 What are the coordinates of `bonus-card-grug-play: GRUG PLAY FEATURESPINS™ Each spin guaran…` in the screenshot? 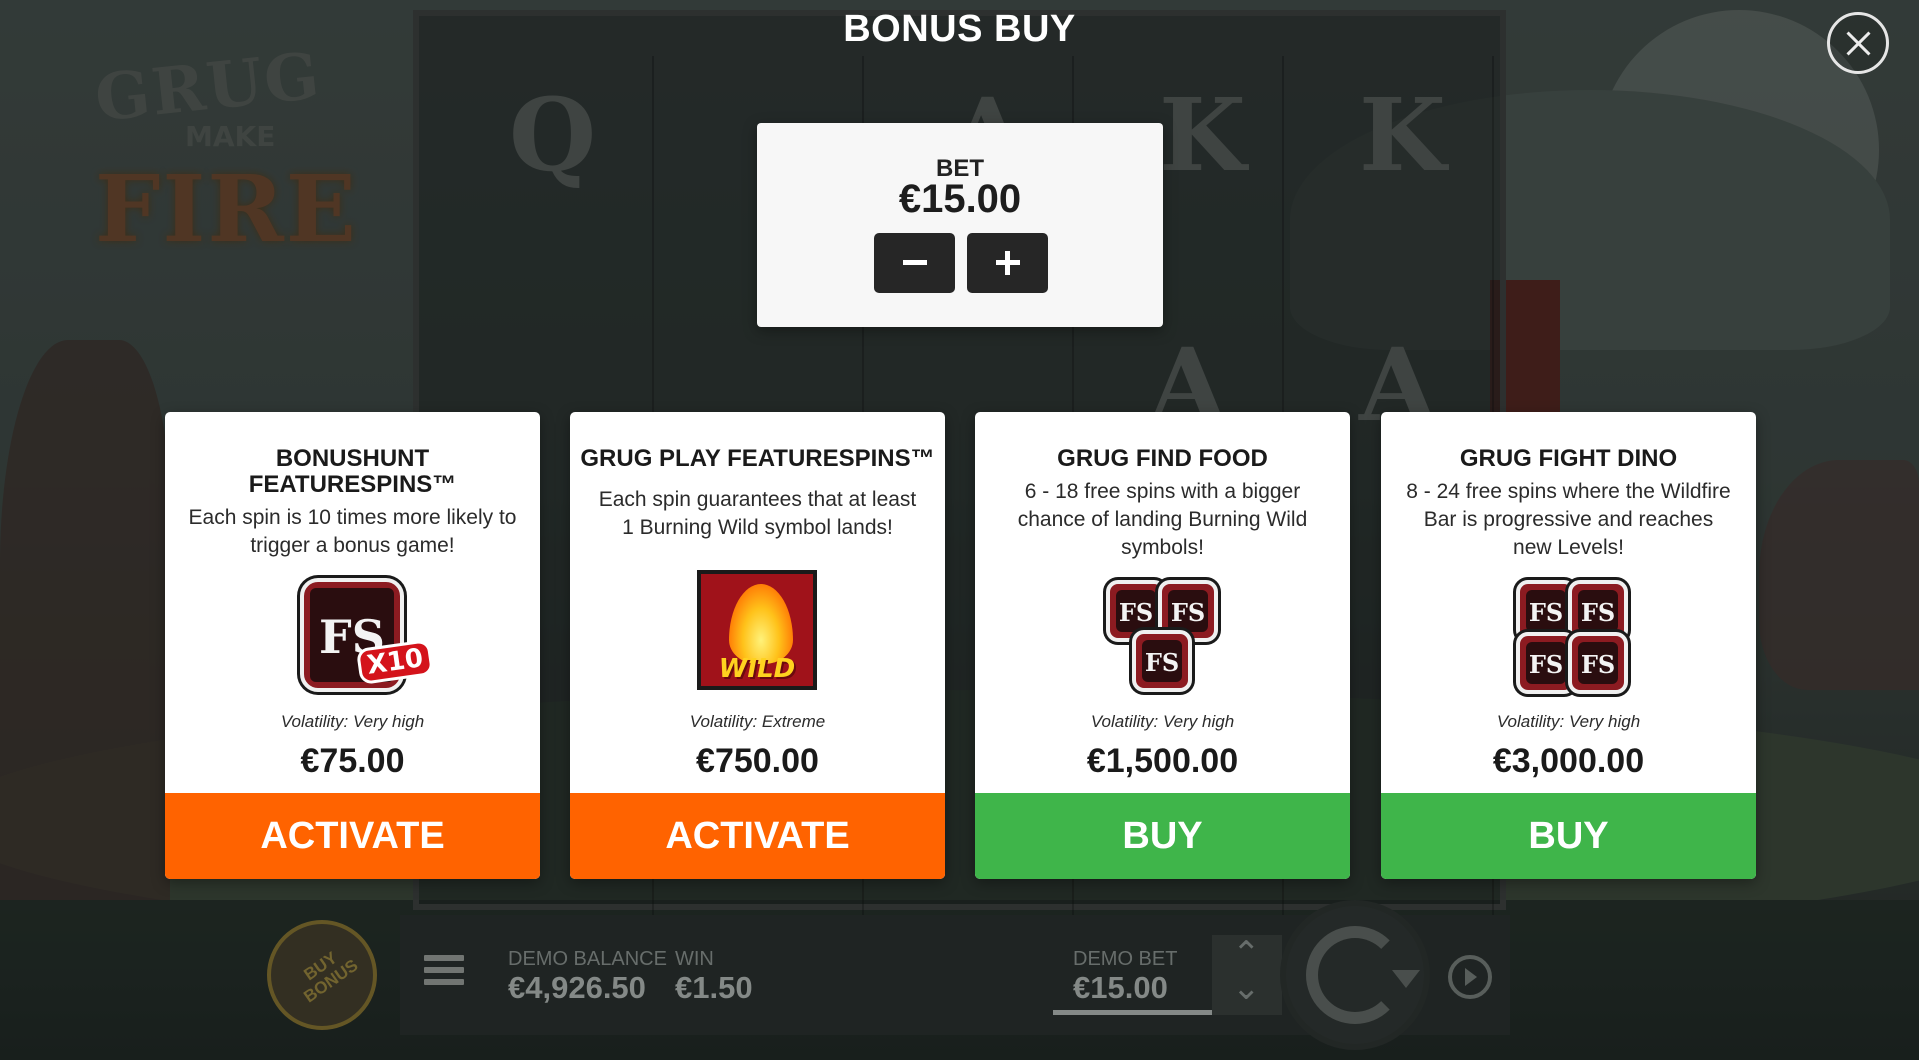 It's located at (757, 645).